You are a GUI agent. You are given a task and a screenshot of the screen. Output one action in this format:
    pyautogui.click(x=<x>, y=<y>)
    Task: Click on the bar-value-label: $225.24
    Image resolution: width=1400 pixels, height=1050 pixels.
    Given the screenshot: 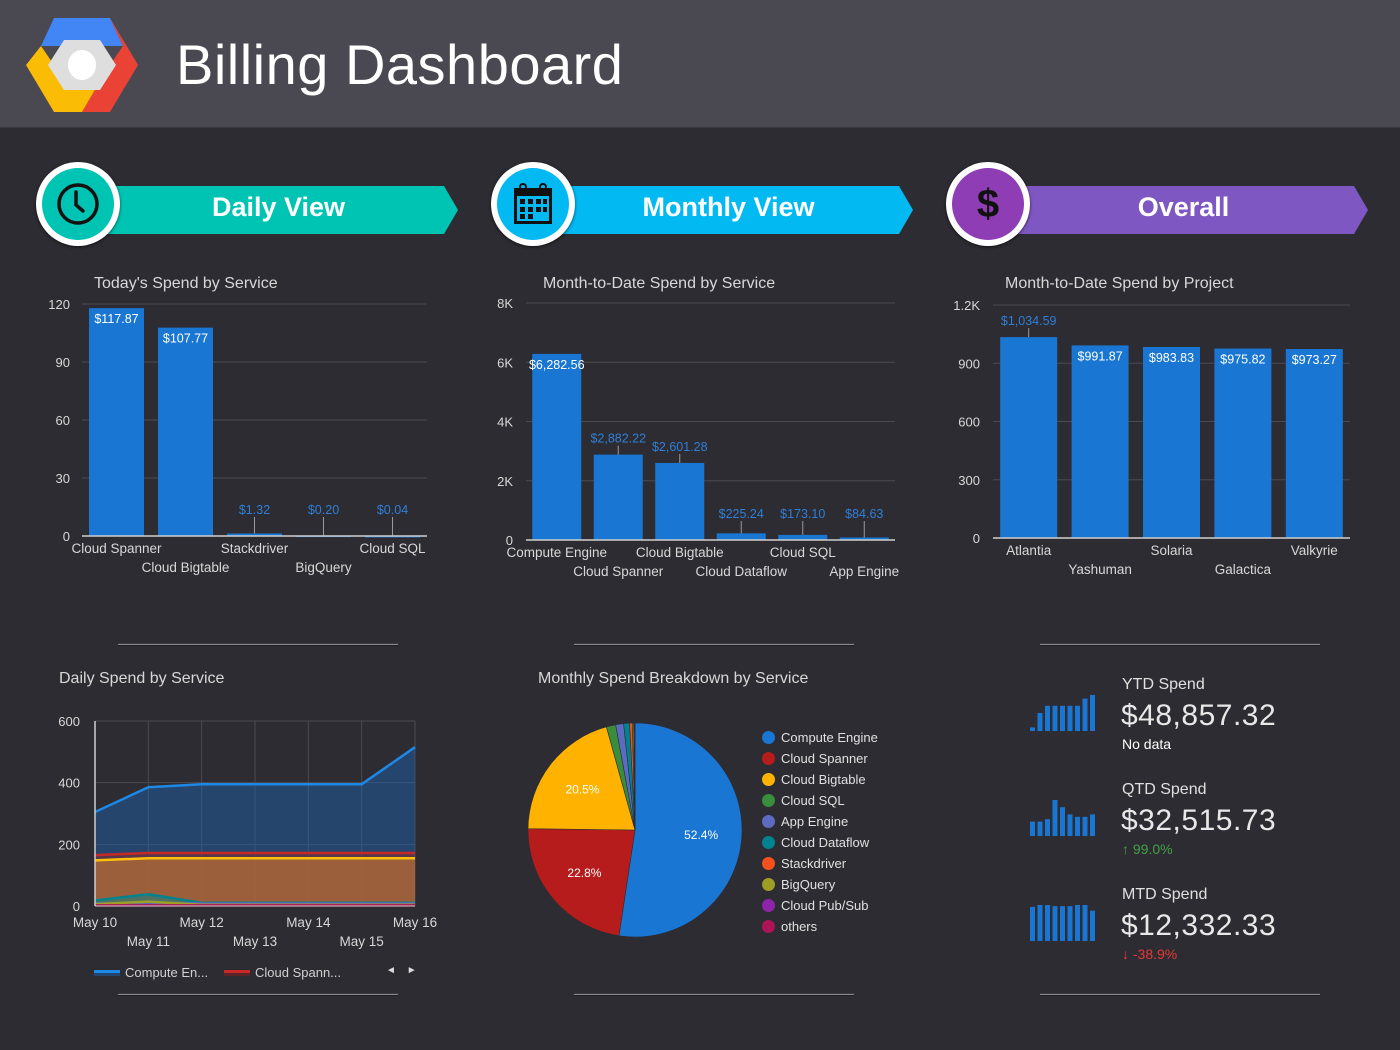 What is the action you would take?
    pyautogui.click(x=741, y=514)
    